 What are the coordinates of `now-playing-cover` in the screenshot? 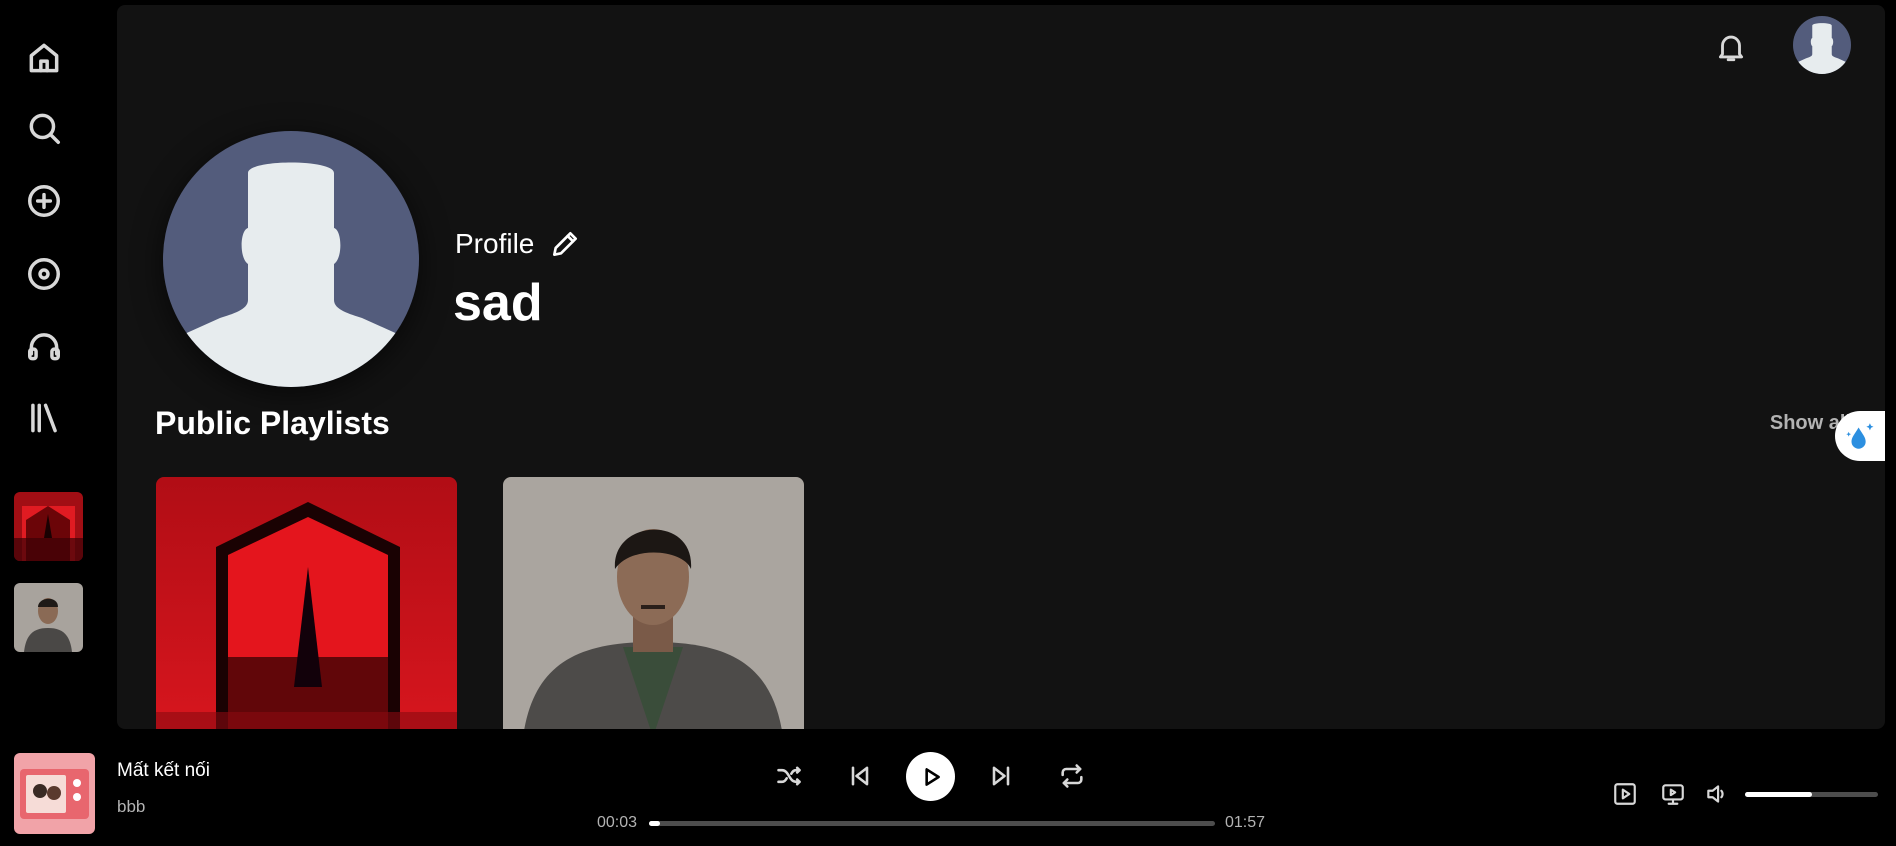 It's located at (54, 793).